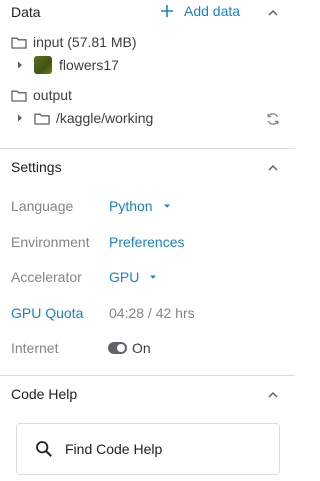  Describe the element at coordinates (35, 348) in the screenshot. I see `internet-label: Internet` at that location.